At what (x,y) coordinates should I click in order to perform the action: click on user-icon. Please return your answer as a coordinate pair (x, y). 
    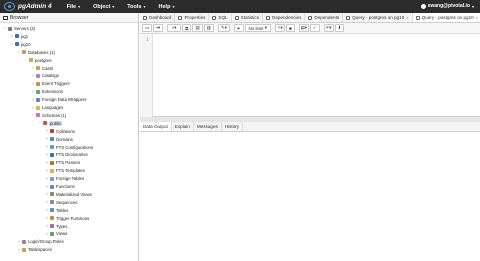
    Looking at the image, I should click on (423, 6).